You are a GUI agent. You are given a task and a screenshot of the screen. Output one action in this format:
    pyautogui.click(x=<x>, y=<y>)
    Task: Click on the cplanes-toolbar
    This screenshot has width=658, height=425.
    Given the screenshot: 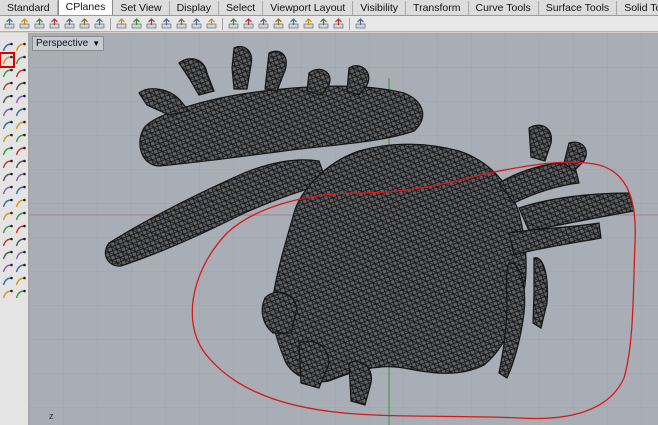 What is the action you would take?
    pyautogui.click(x=329, y=24)
    